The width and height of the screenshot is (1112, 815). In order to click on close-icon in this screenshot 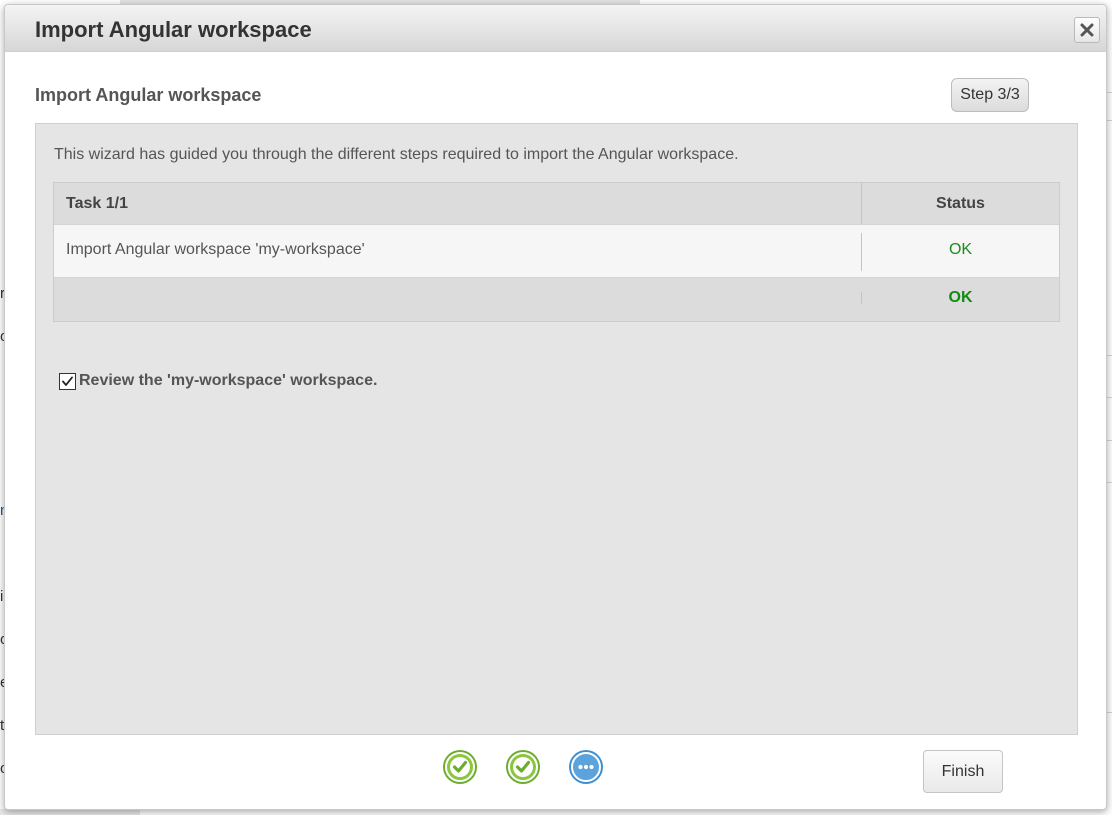, I will do `click(1087, 30)`.